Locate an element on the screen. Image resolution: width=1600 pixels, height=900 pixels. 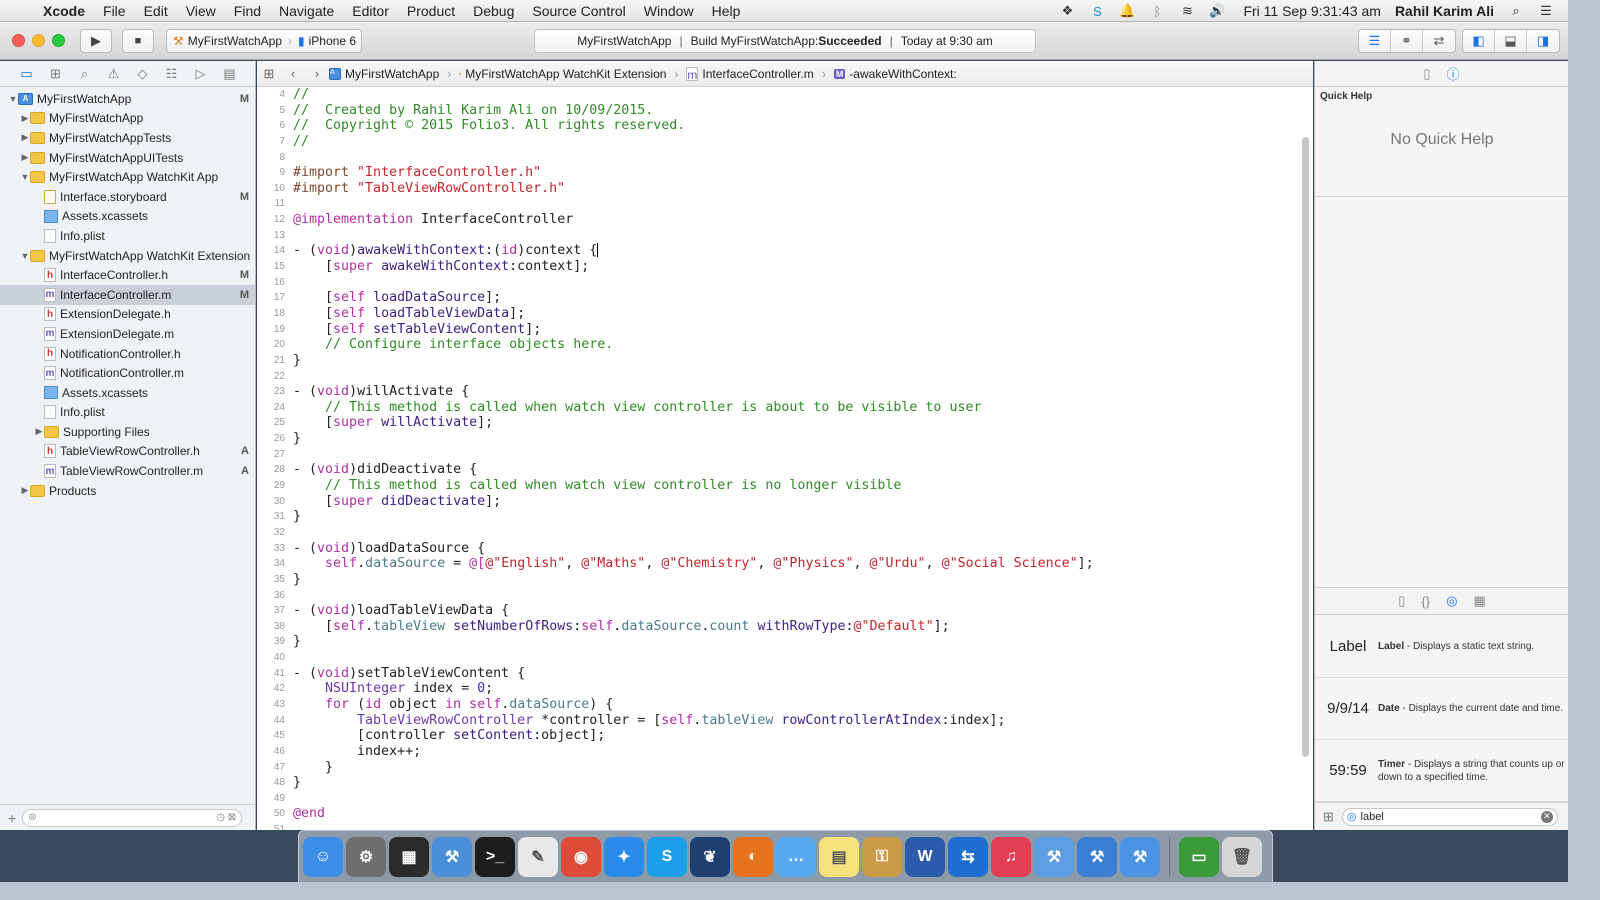
code-line: 23 - (void)willActivate { is located at coordinates (786, 392).